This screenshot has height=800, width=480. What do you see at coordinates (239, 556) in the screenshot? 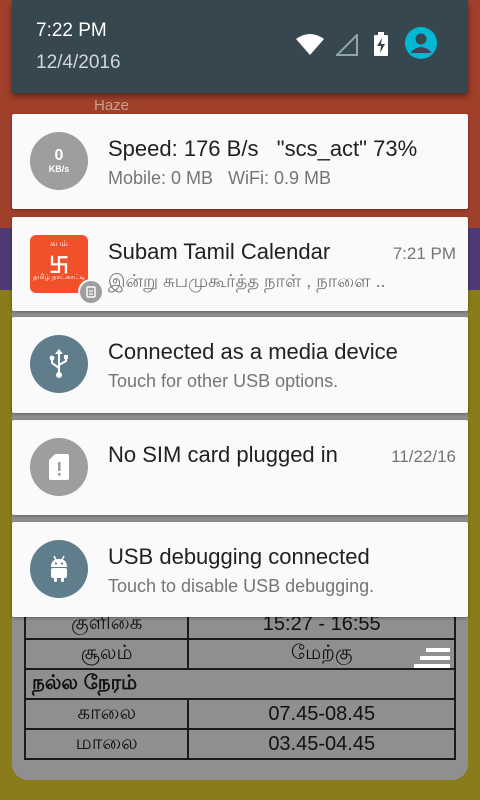
I see `notification-title: USB debugging connected` at bounding box center [239, 556].